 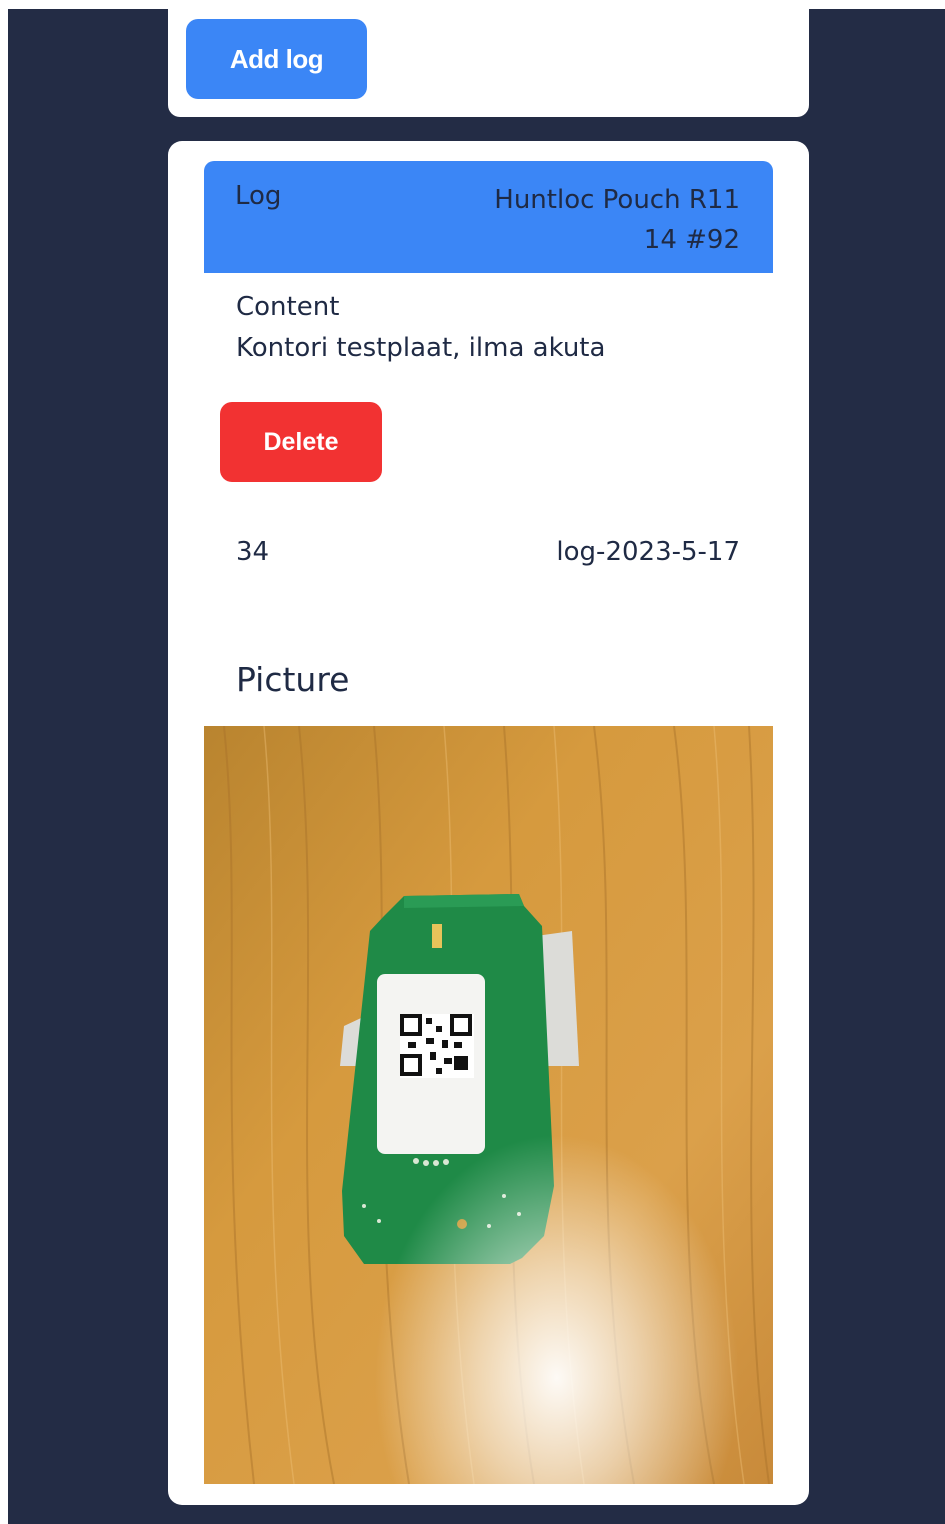 I want to click on add-log-button: Add log, so click(x=276, y=59).